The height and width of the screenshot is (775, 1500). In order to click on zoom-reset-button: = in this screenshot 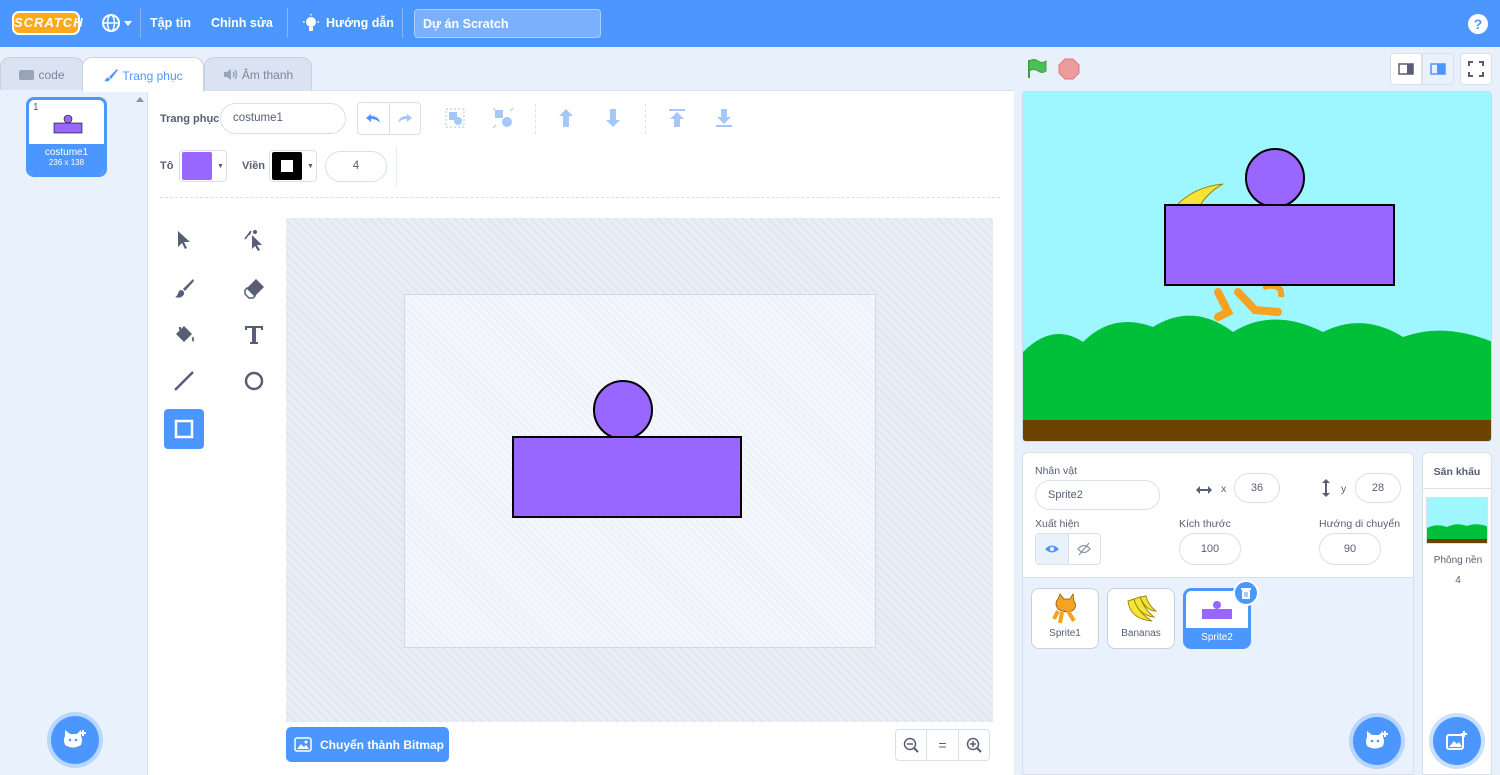, I will do `click(943, 745)`.